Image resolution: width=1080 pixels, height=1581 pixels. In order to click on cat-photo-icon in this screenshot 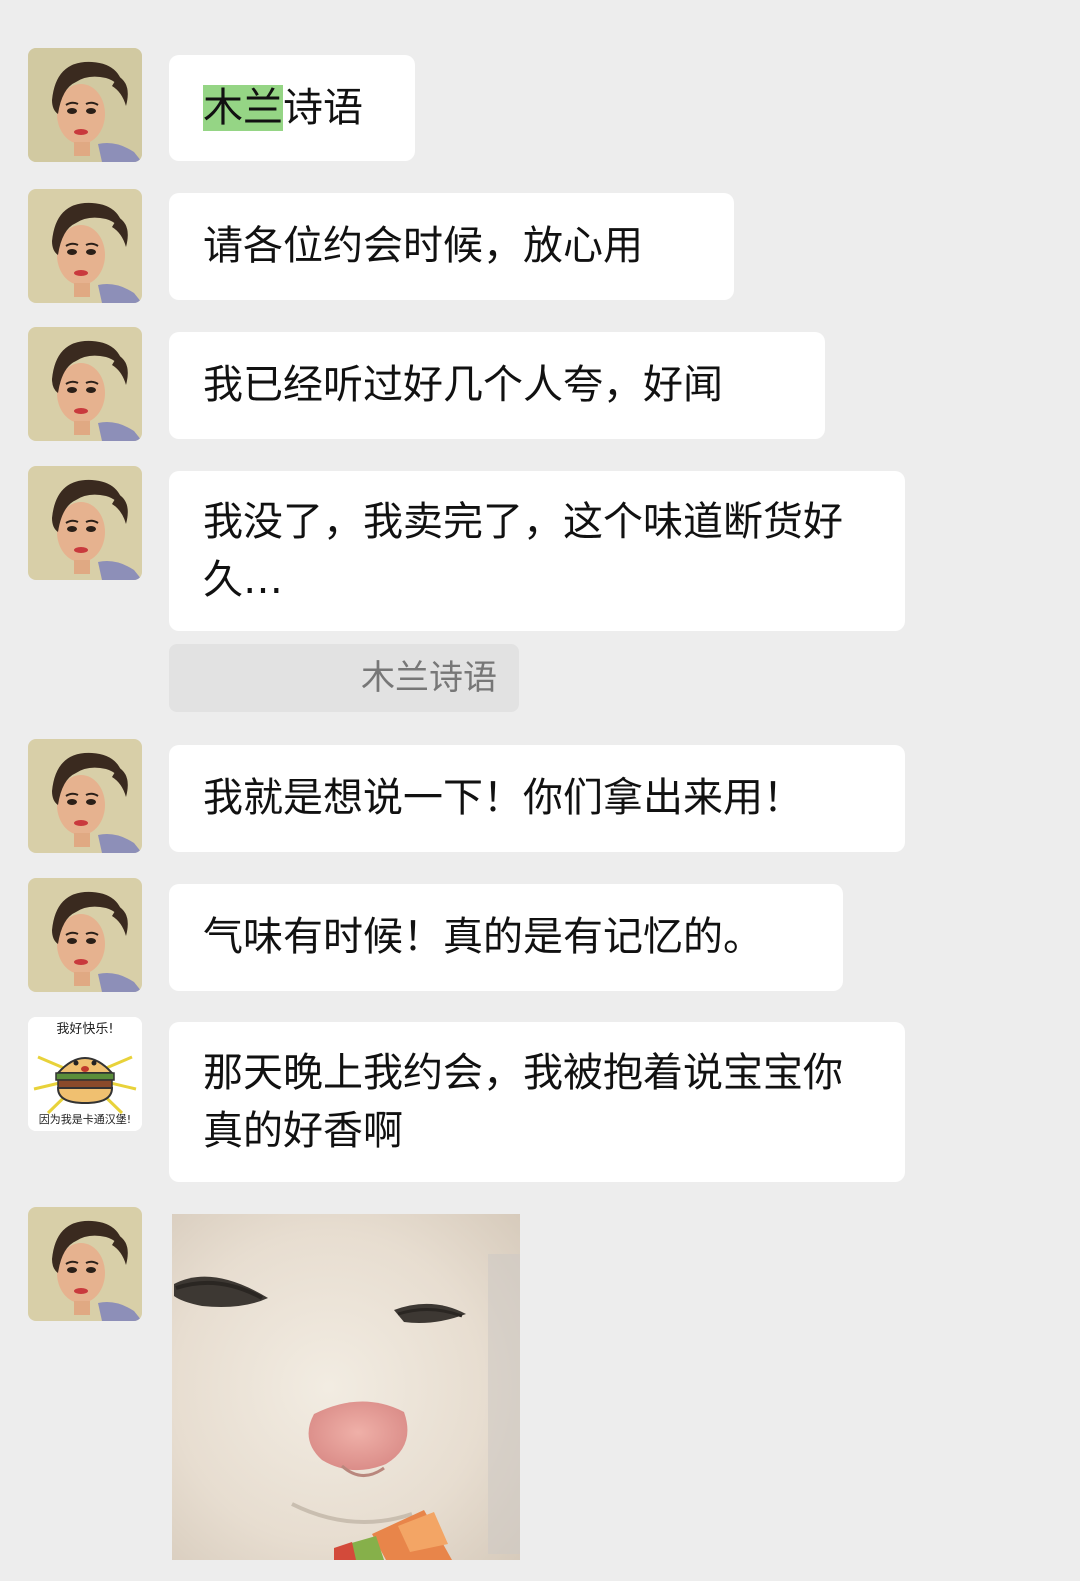, I will do `click(346, 1387)`.